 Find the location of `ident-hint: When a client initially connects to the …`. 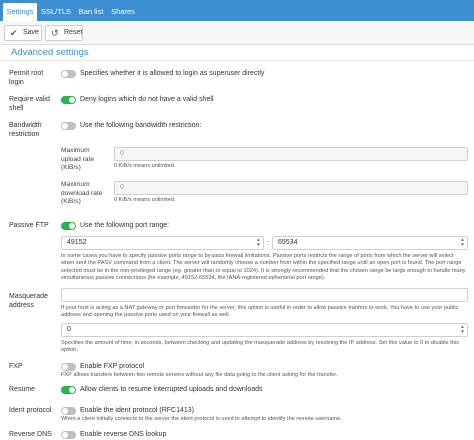

ident-hint: When a client initially connects to the … is located at coordinates (201, 419).